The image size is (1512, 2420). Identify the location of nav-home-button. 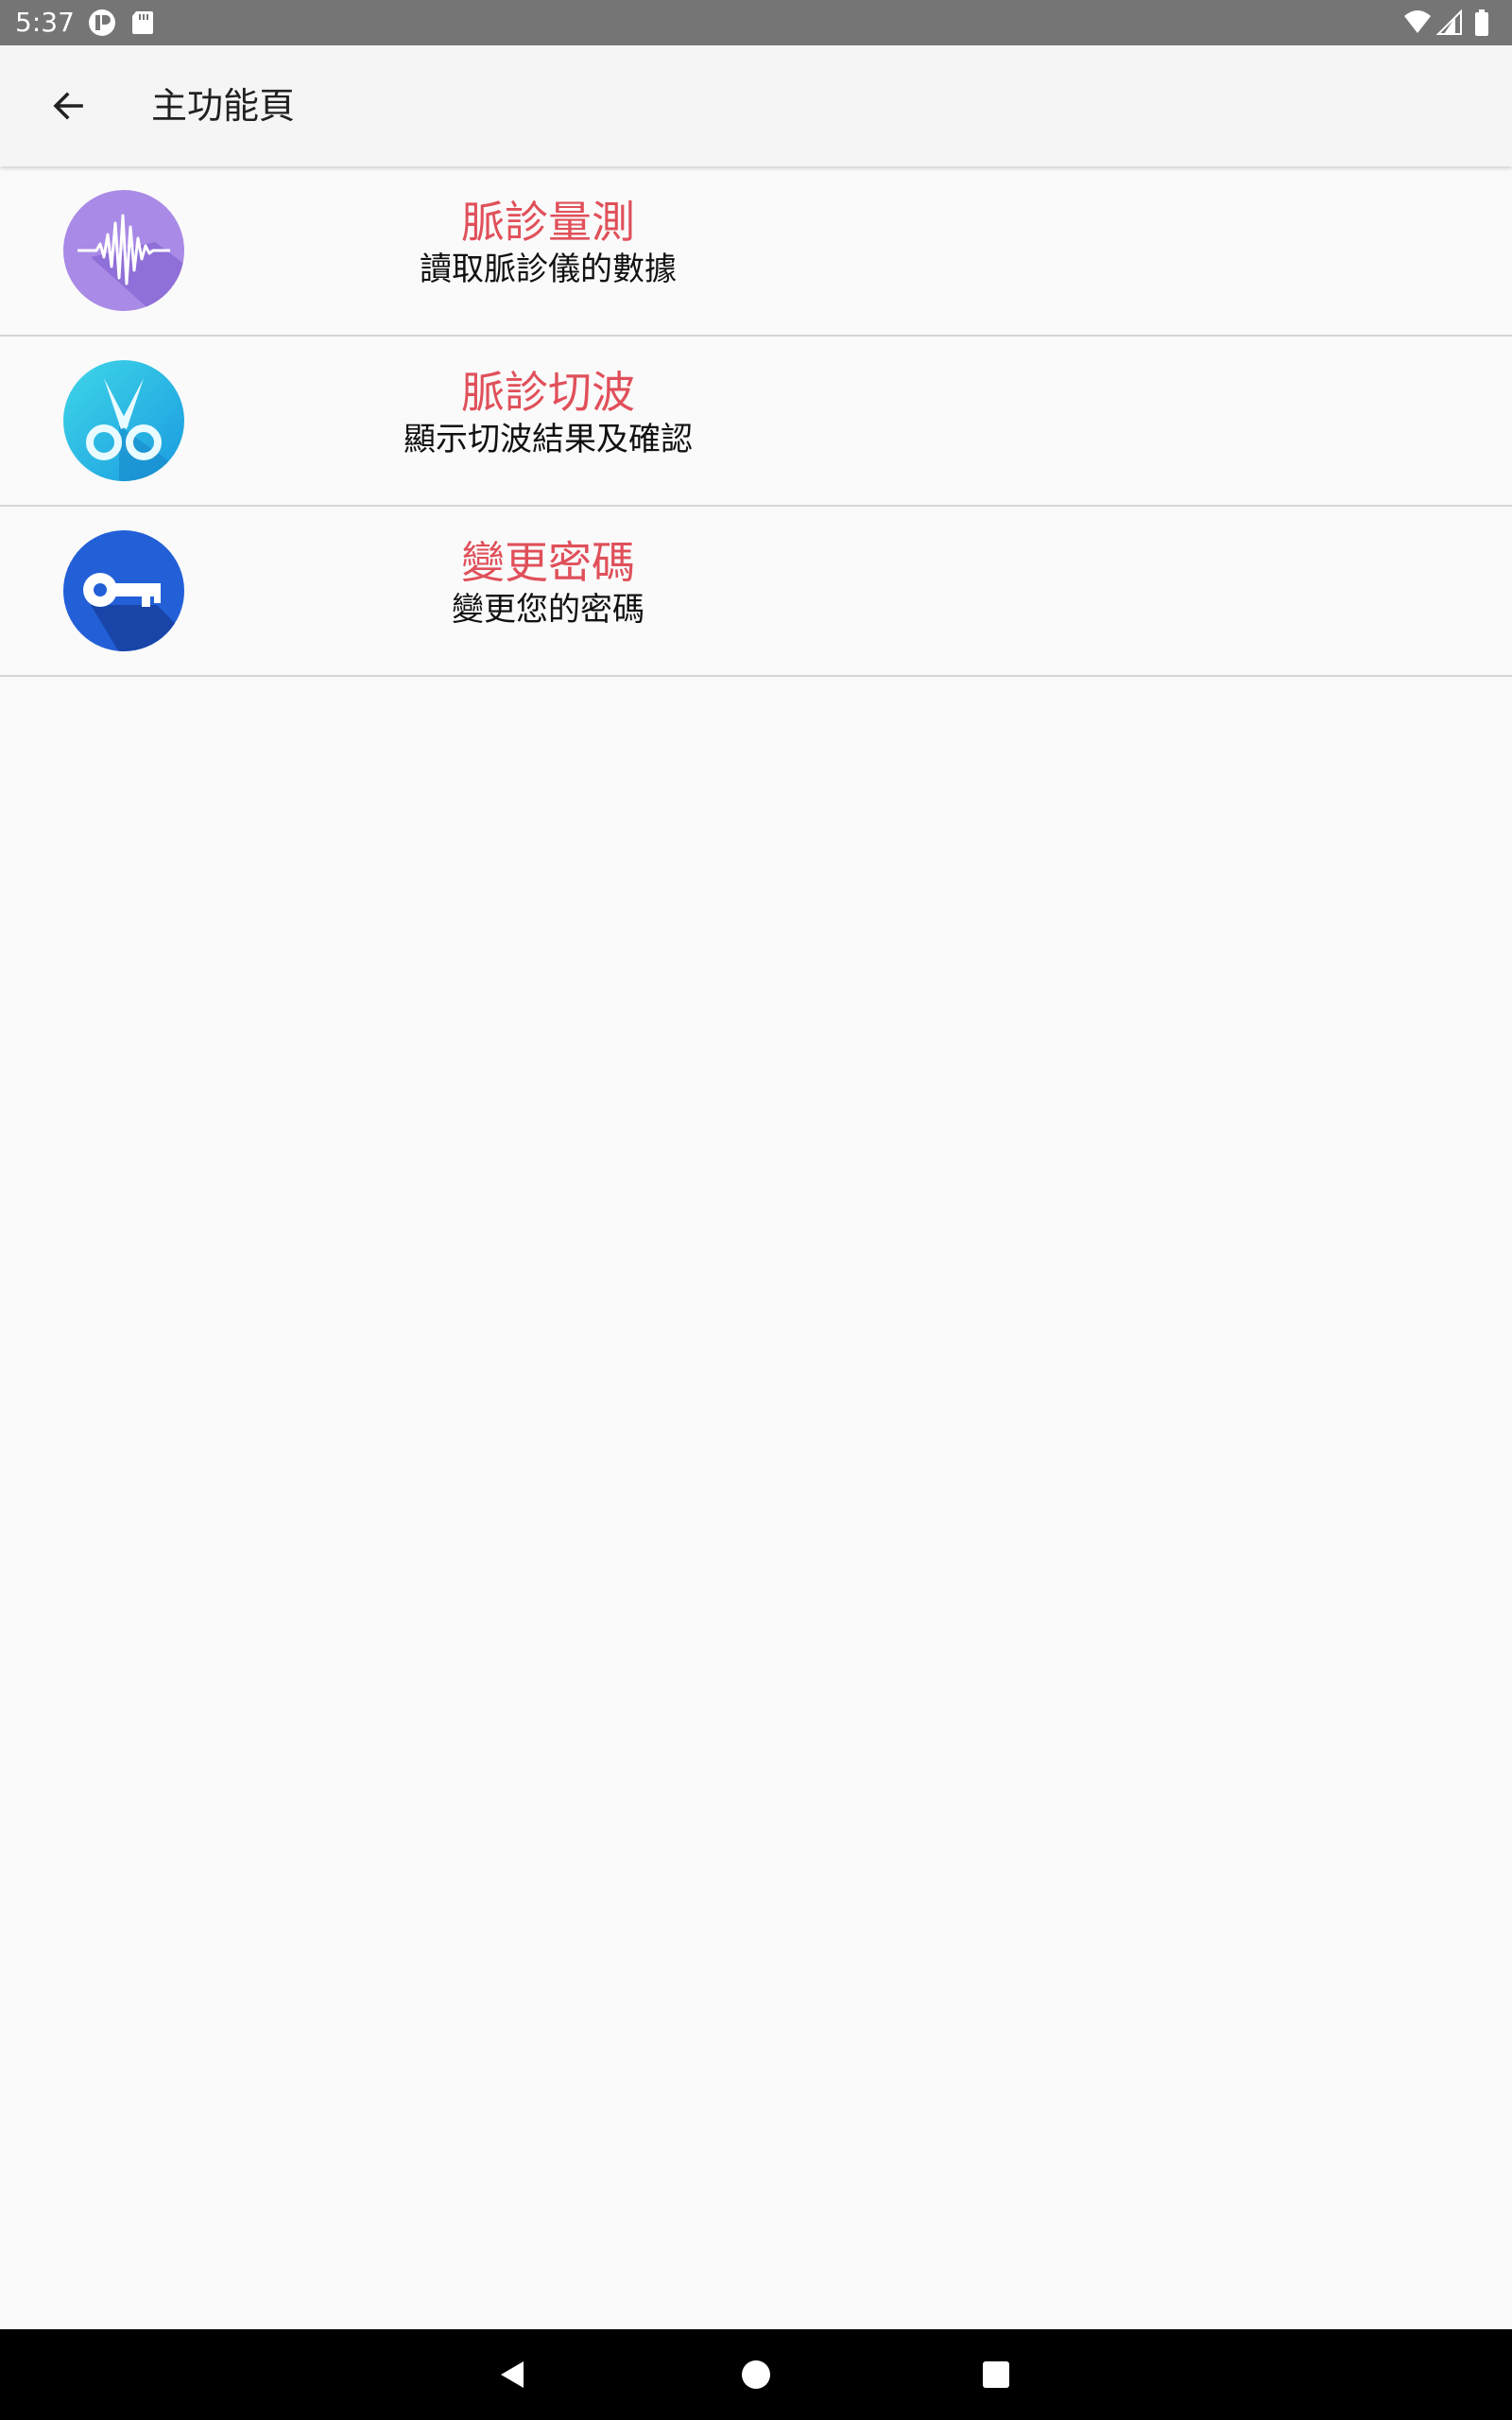
(756, 2374).